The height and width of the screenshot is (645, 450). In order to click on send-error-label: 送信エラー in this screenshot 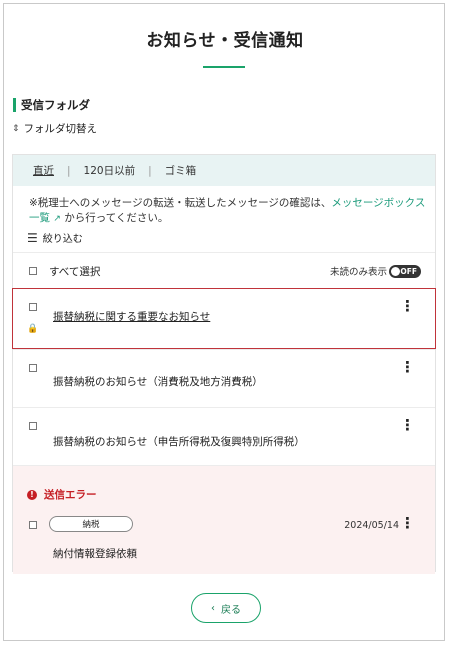, I will do `click(70, 495)`.